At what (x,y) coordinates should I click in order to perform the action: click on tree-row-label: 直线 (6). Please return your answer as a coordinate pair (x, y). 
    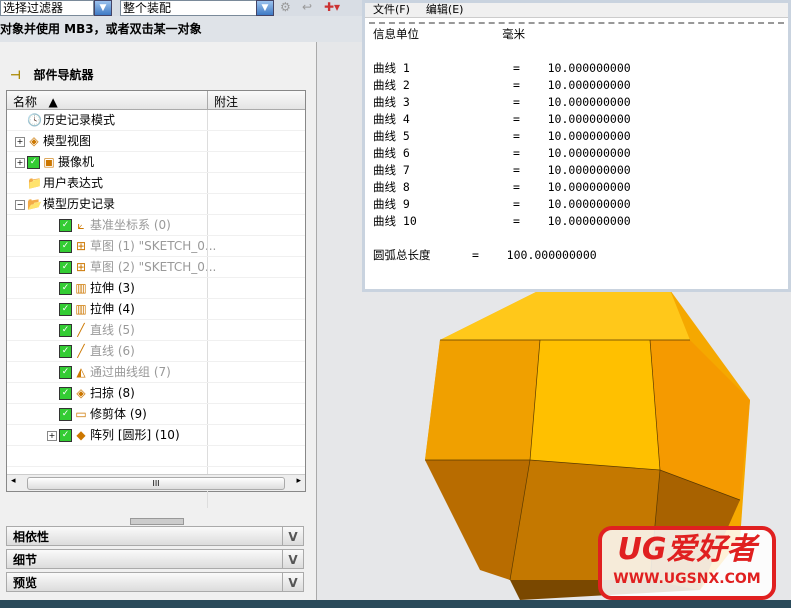
    Looking at the image, I should click on (112, 351).